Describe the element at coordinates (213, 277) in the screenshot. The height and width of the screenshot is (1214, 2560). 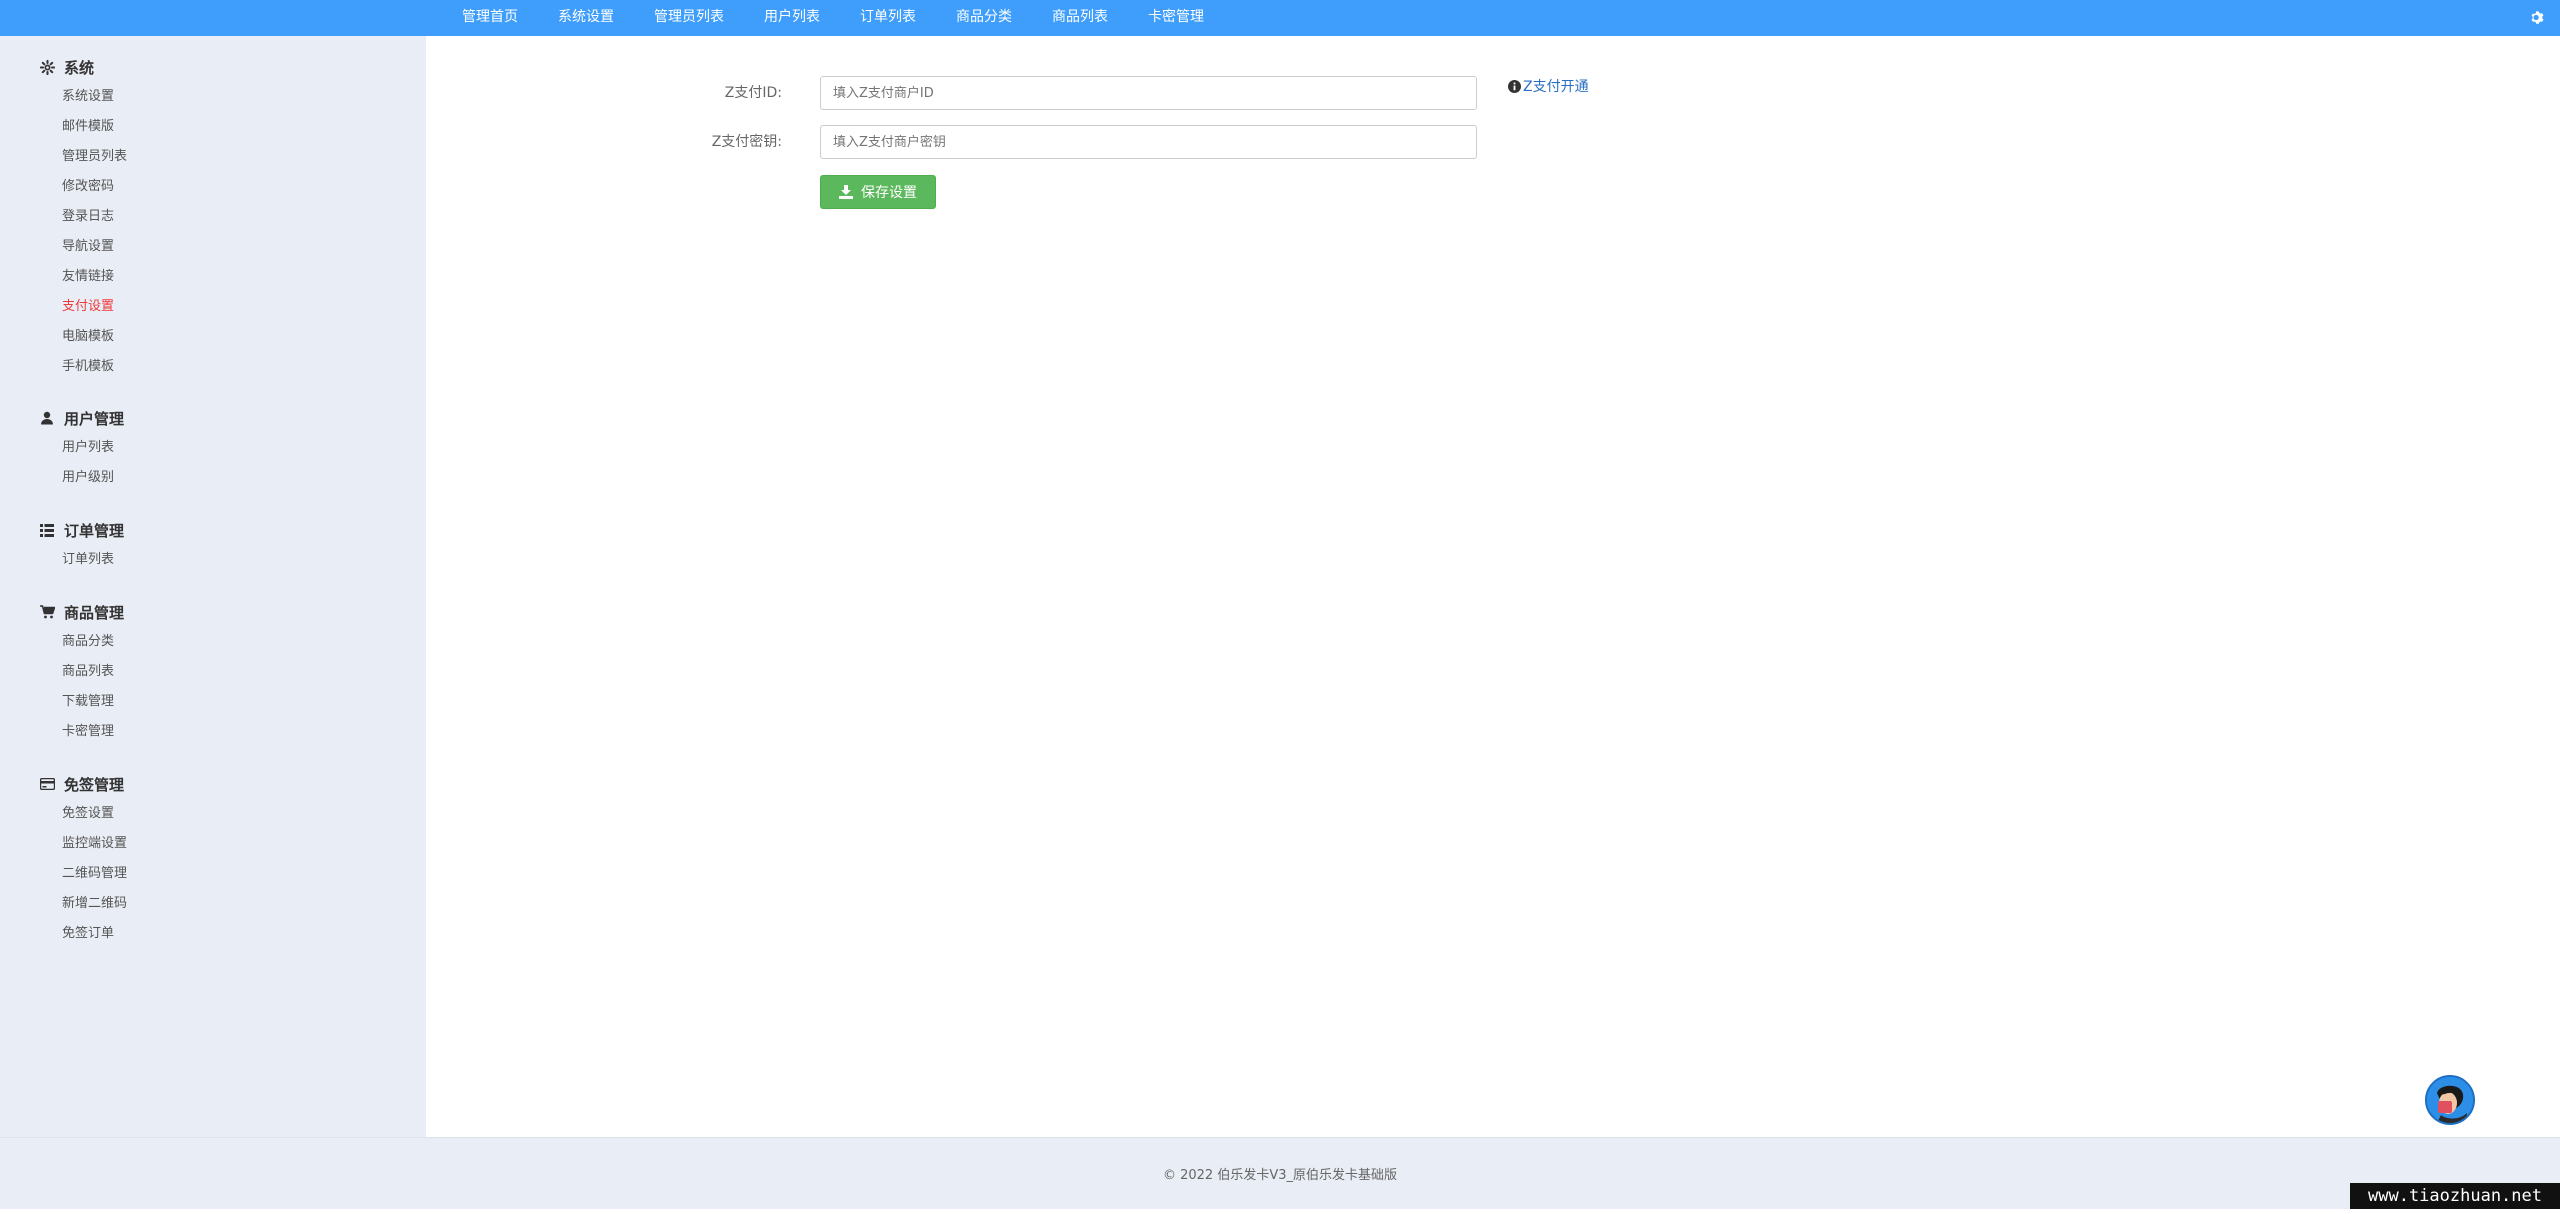
I see `sidebar-item-friend-links: 友情链接` at that location.